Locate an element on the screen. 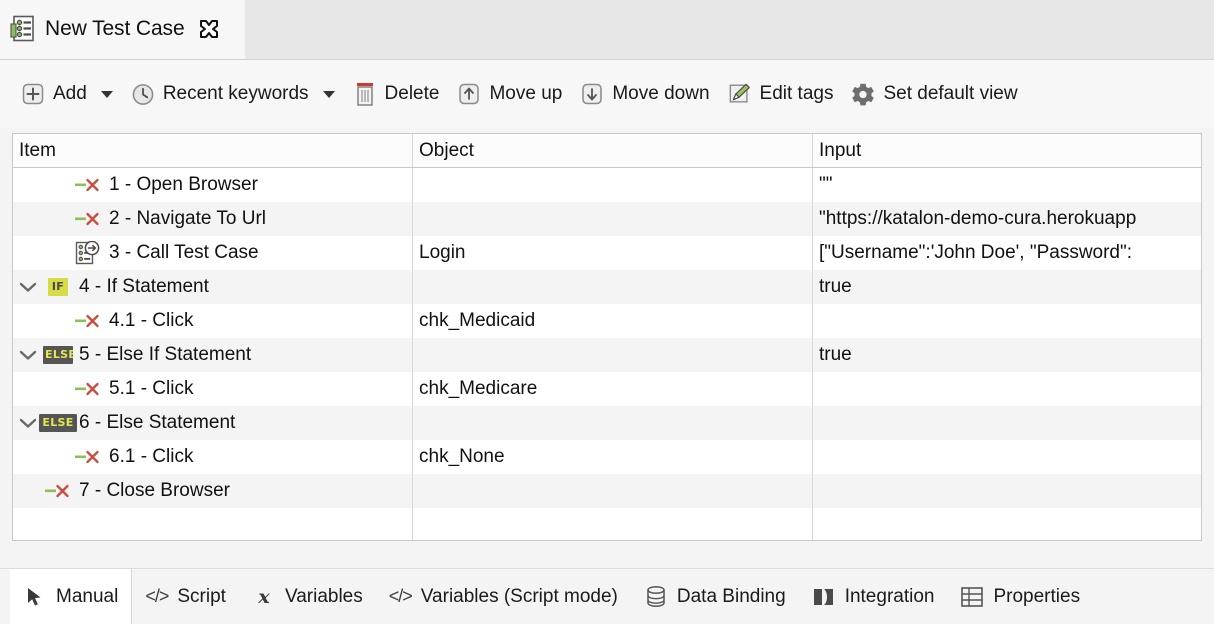 The image size is (1214, 624). delete-button: Delete is located at coordinates (401, 94).